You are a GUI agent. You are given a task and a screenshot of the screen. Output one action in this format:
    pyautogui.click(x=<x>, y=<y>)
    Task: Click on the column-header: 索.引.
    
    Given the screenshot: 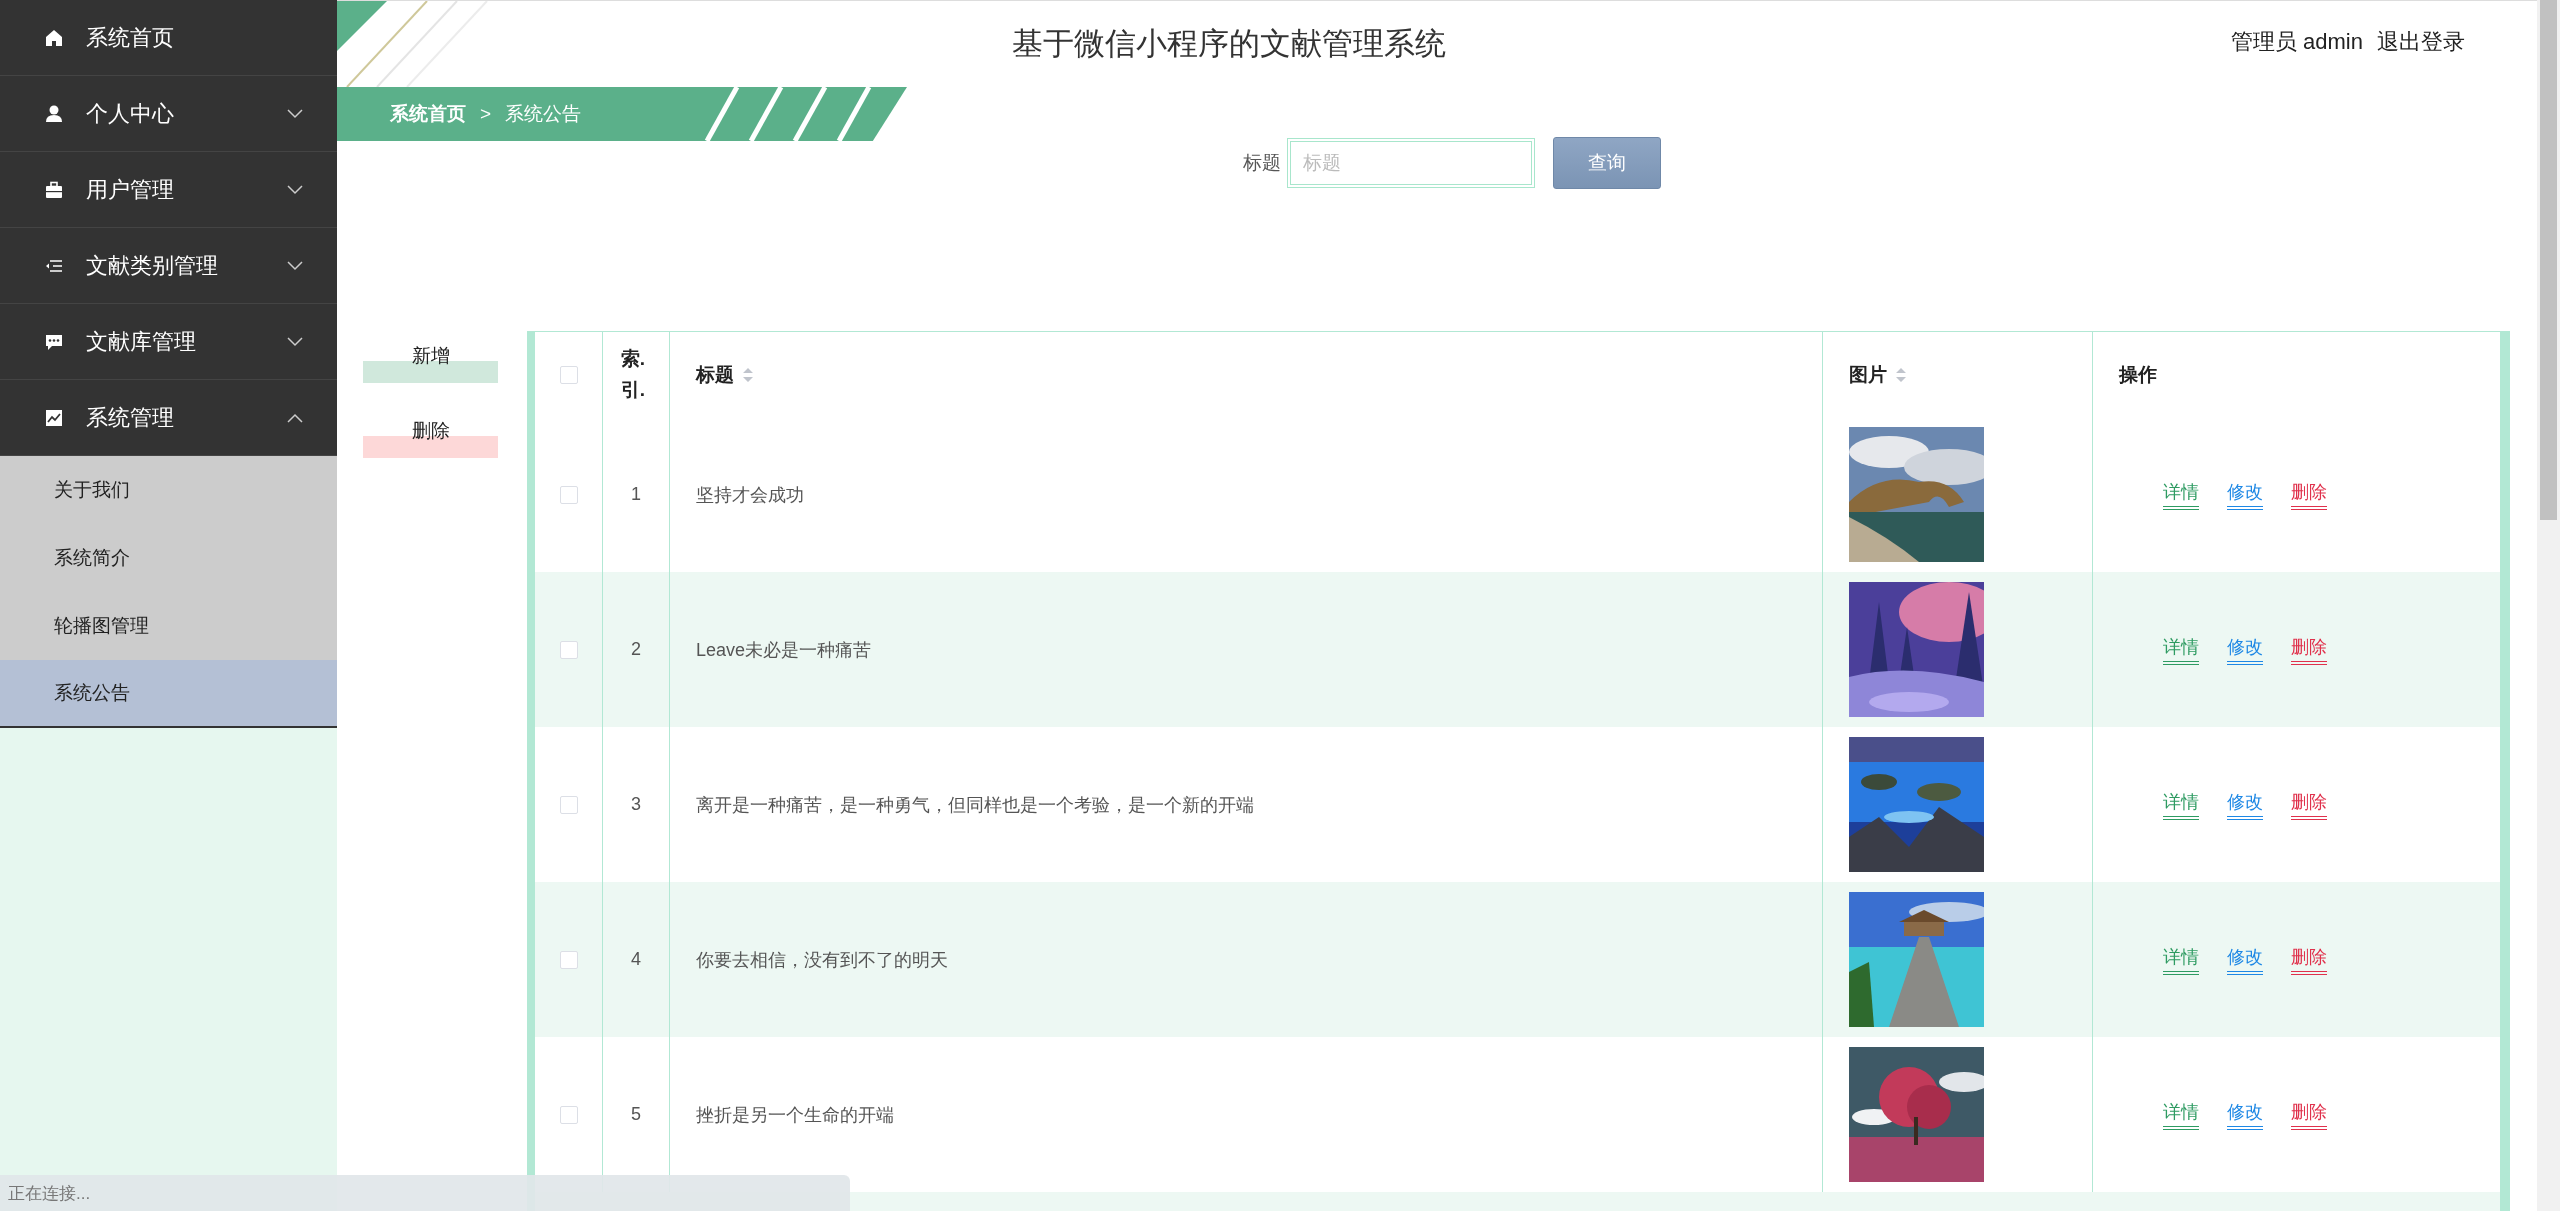 What is the action you would take?
    pyautogui.click(x=633, y=374)
    